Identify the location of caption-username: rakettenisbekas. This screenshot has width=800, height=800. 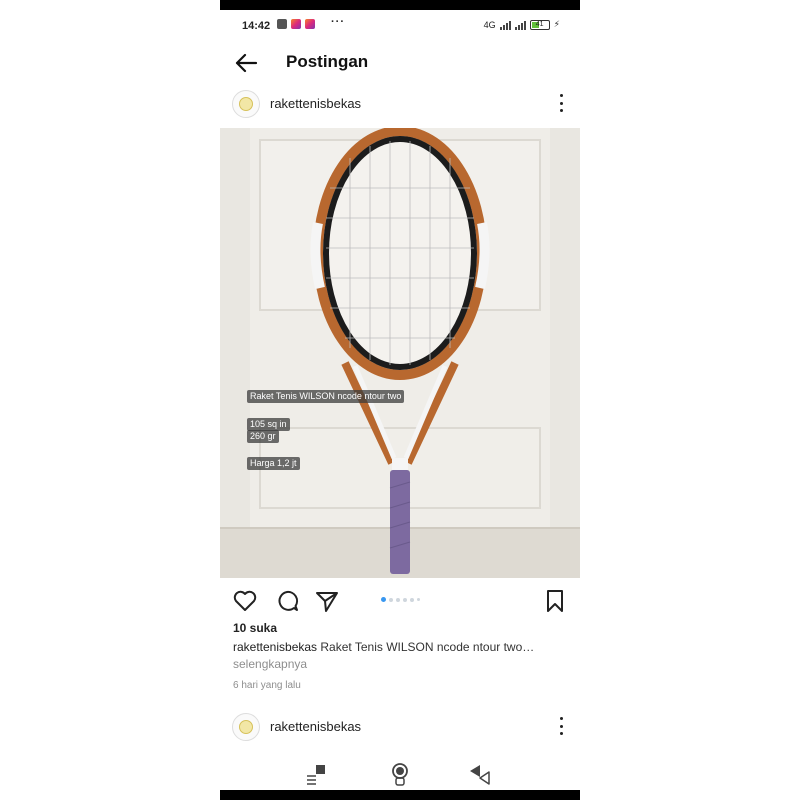
(275, 647).